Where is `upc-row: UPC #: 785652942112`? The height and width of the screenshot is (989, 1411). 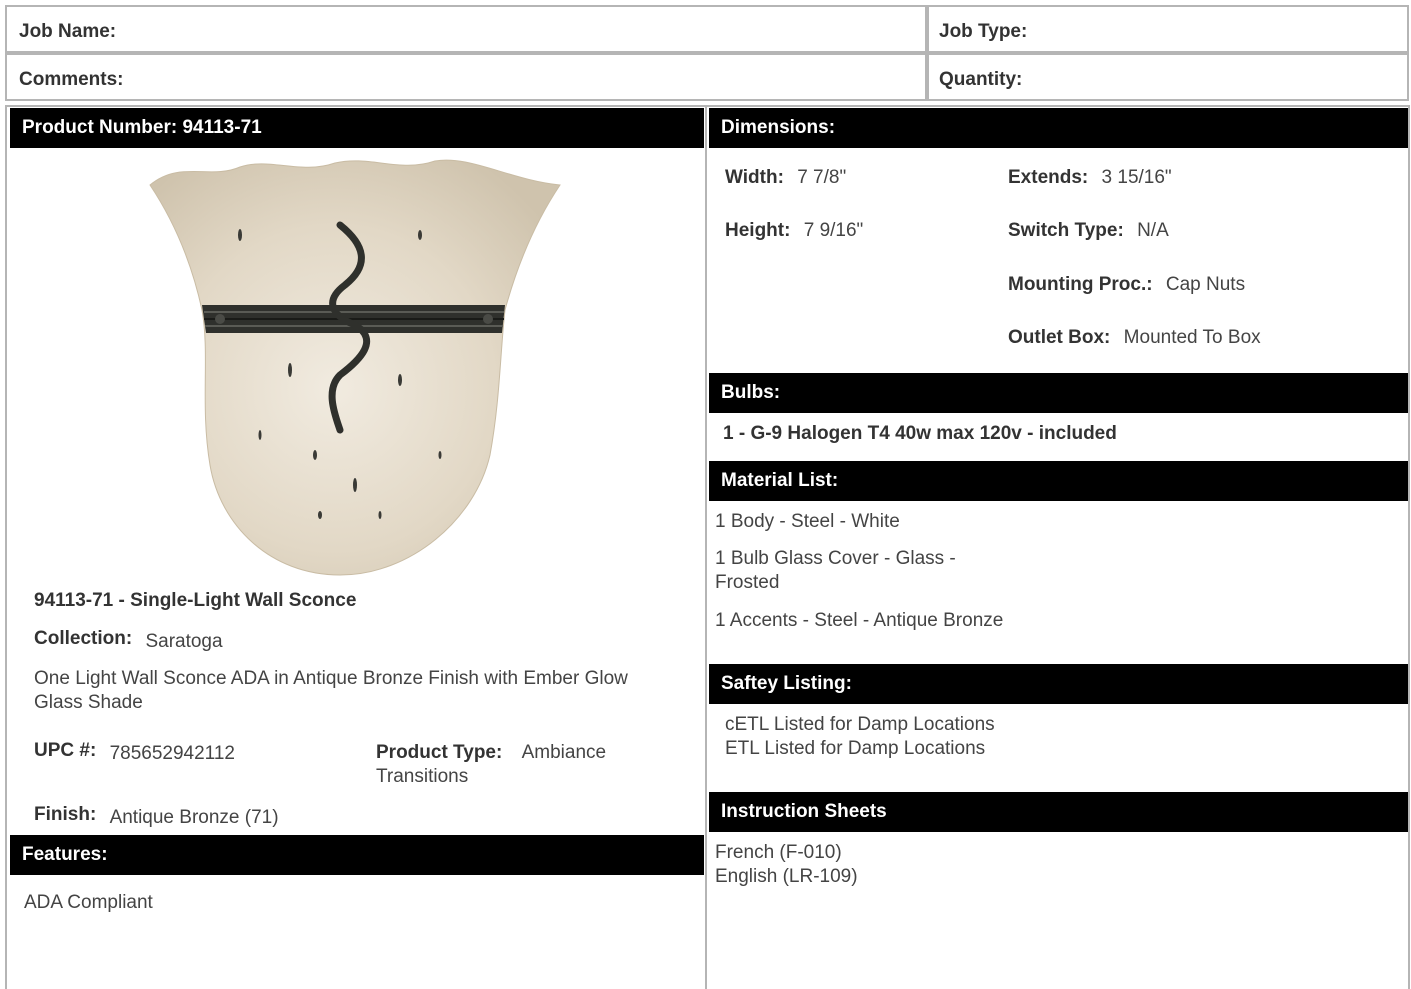
upc-row: UPC #: 785652942112 is located at coordinates (134, 752).